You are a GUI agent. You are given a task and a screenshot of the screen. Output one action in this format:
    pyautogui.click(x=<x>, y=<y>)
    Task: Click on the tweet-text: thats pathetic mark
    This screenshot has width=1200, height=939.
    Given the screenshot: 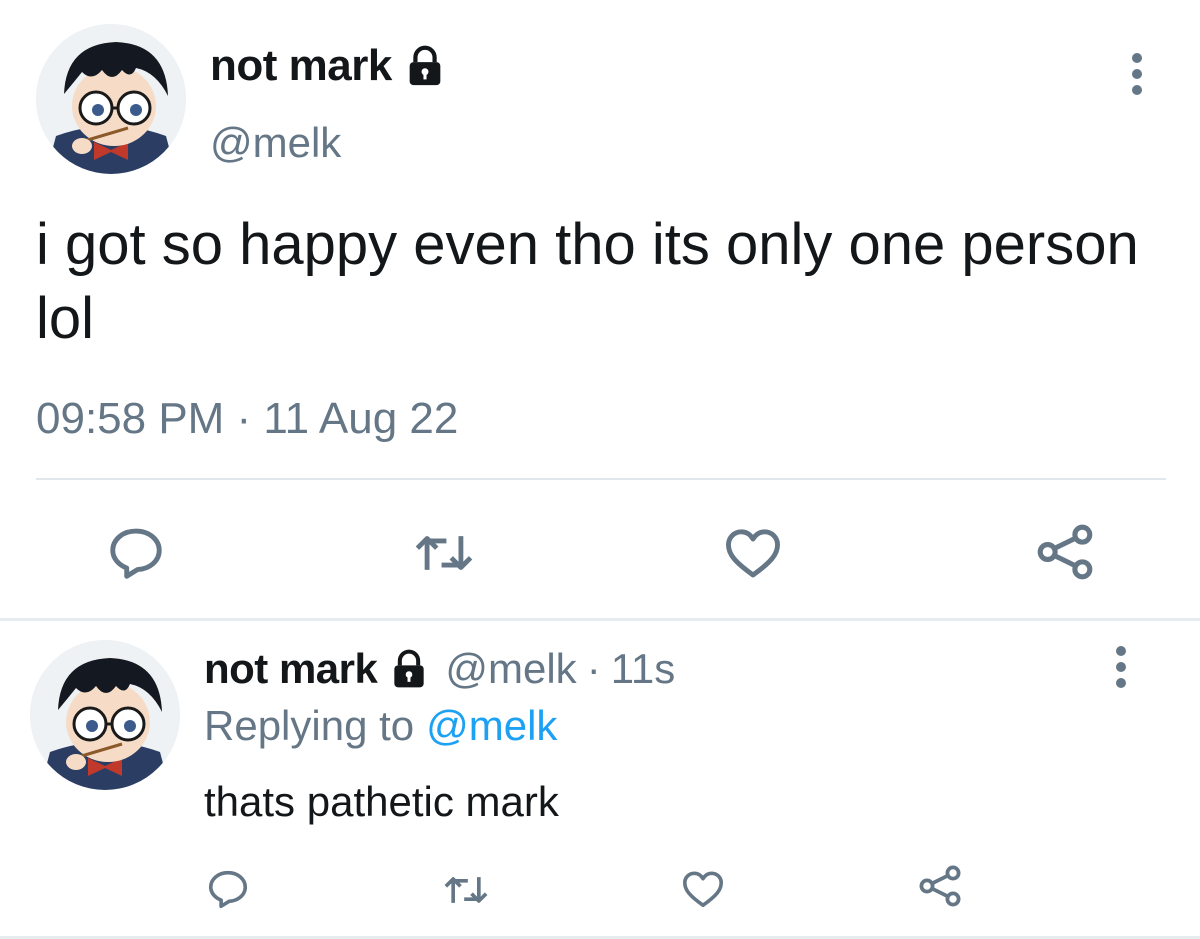 What is the action you would take?
    pyautogui.click(x=381, y=801)
    